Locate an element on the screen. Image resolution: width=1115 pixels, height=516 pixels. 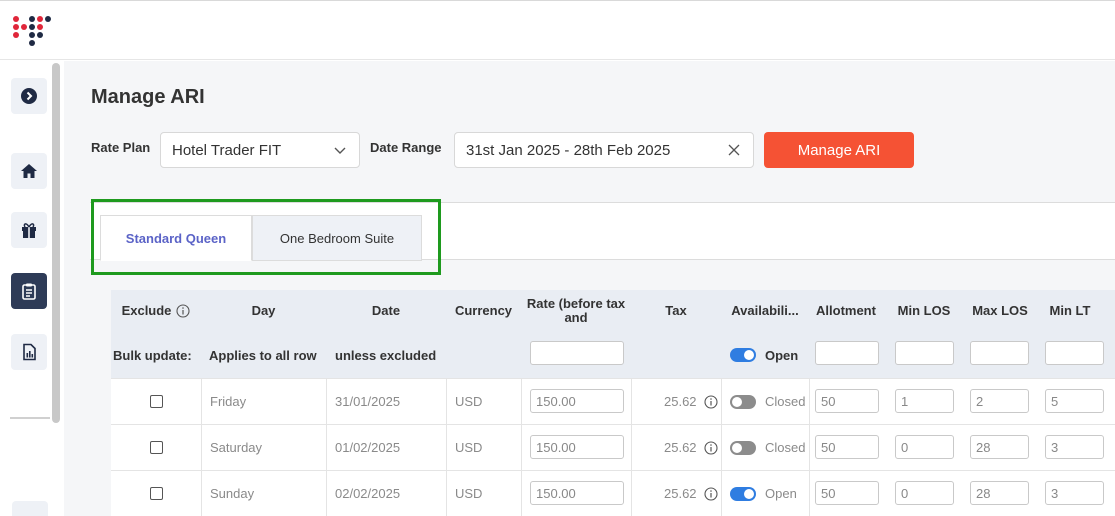
max-los-input: 2 is located at coordinates (999, 401).